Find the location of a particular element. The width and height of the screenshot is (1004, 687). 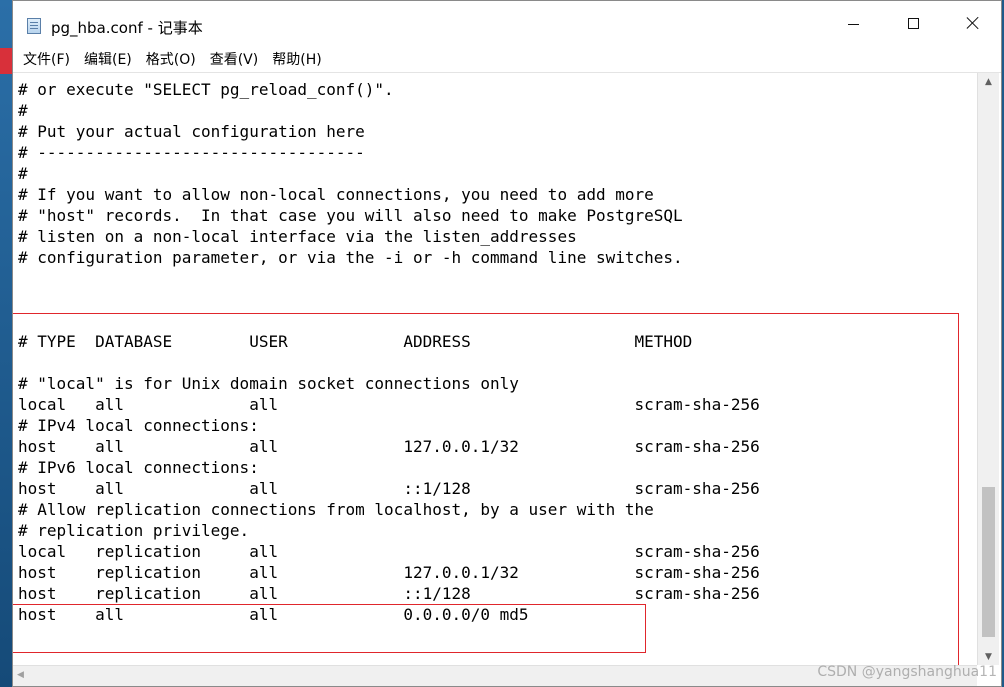

menu-format: 格式(O) is located at coordinates (174, 59).